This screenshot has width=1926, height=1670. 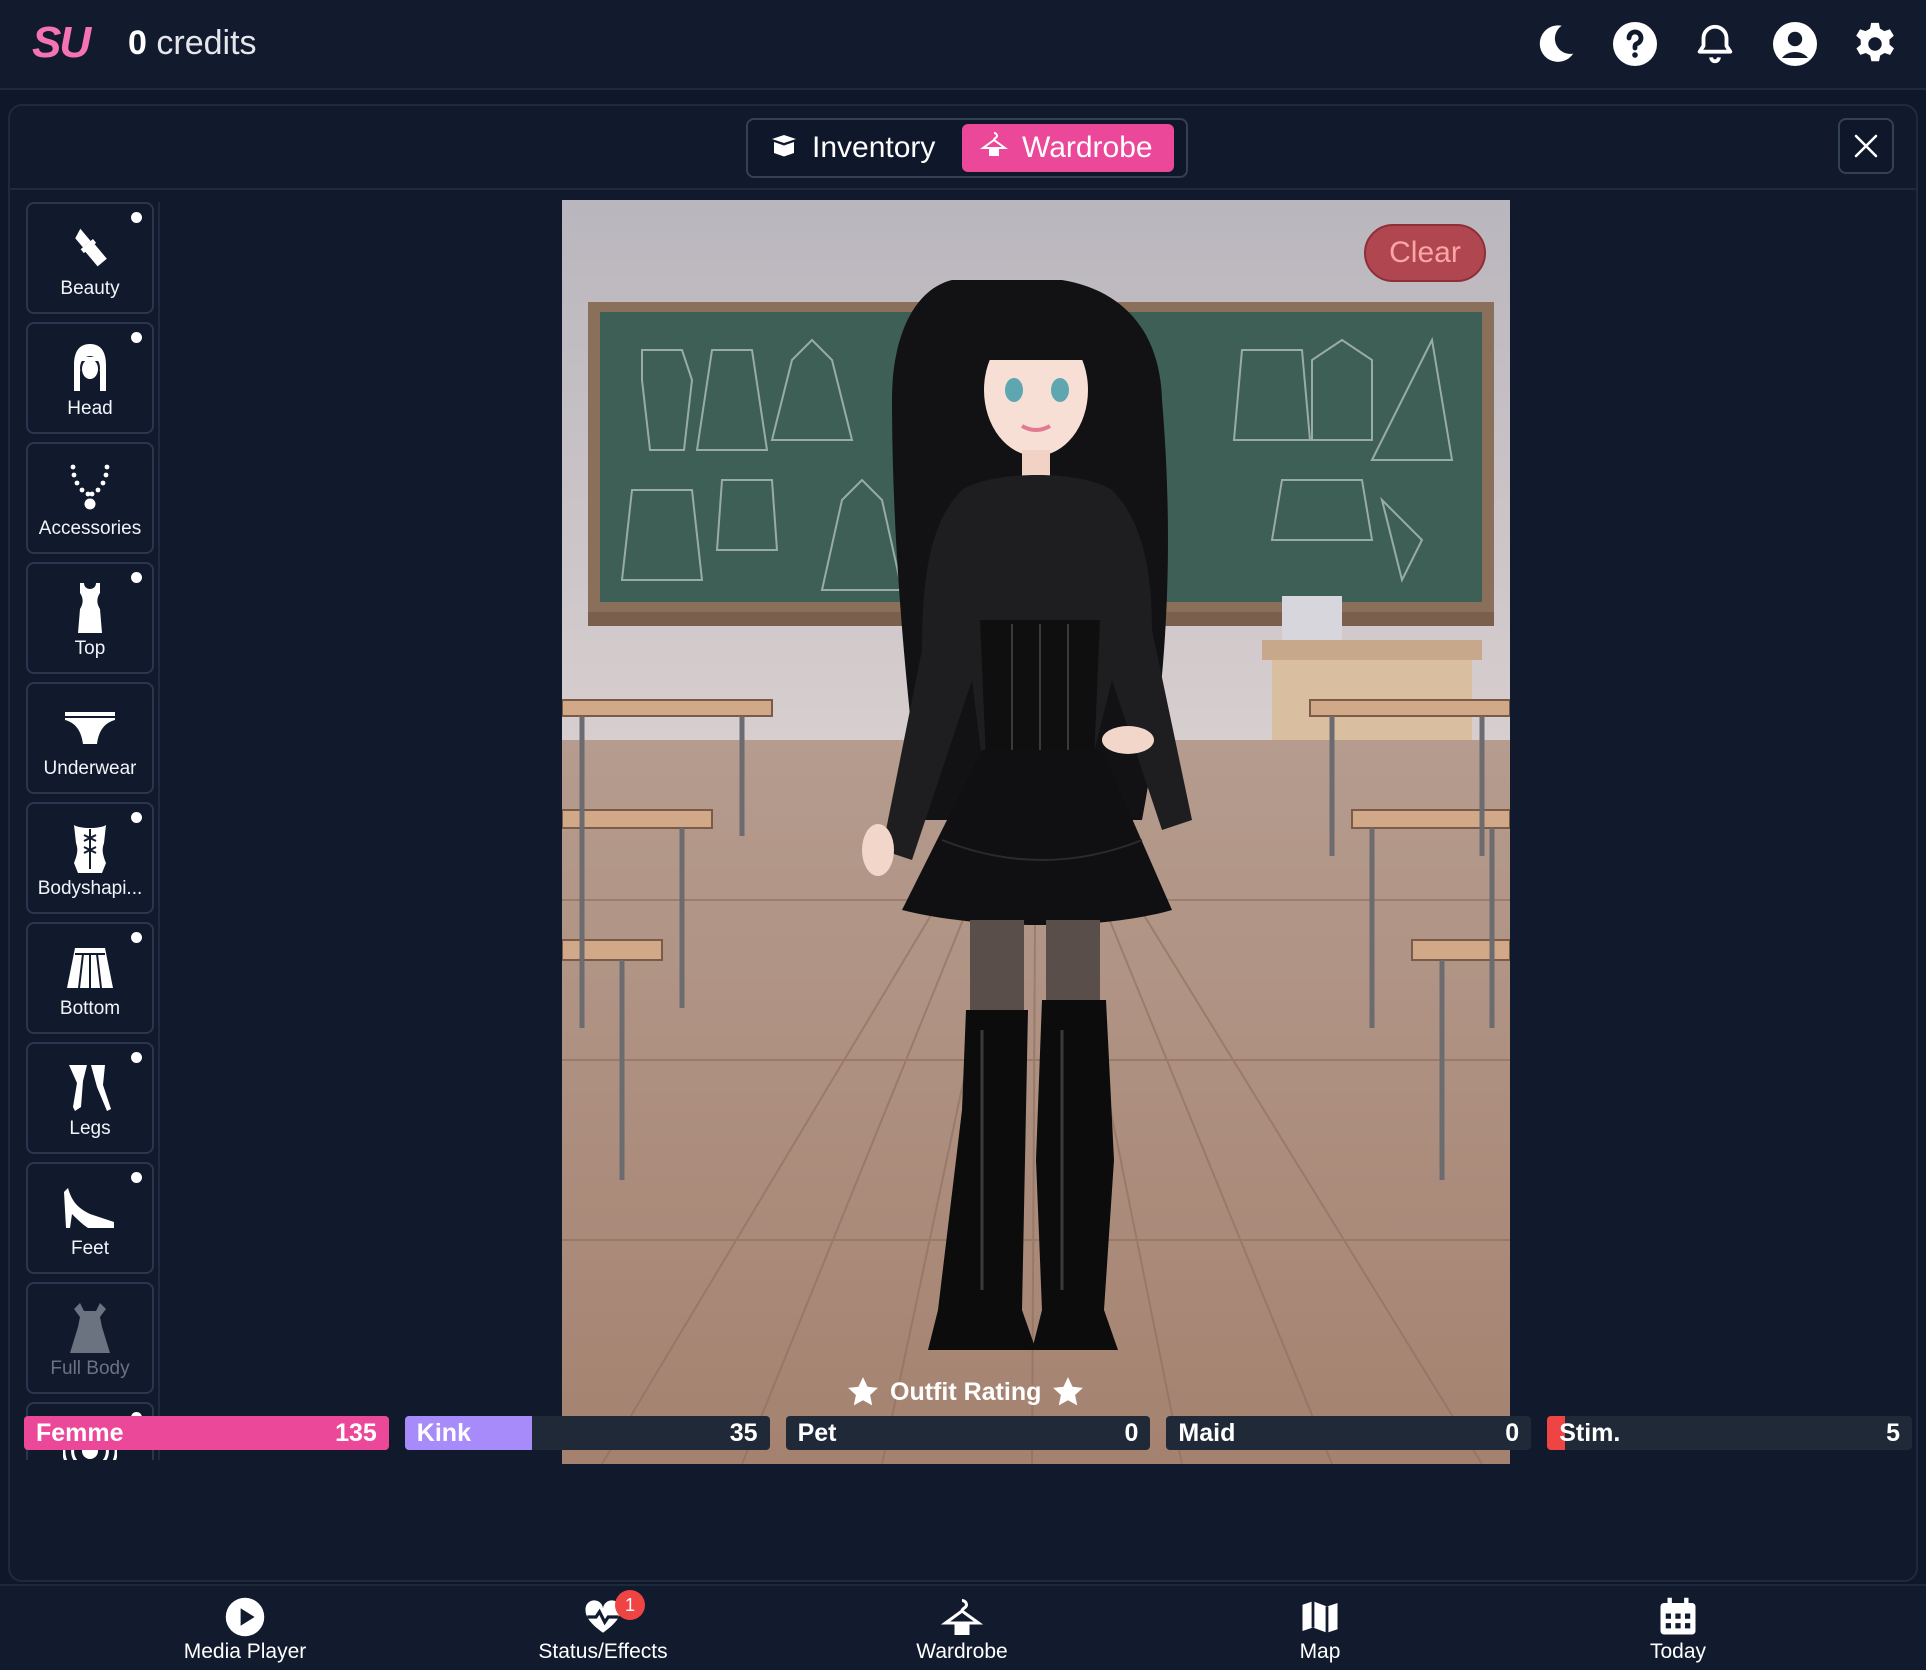 What do you see at coordinates (206, 1433) in the screenshot?
I see `stat-femme: Femme 135` at bounding box center [206, 1433].